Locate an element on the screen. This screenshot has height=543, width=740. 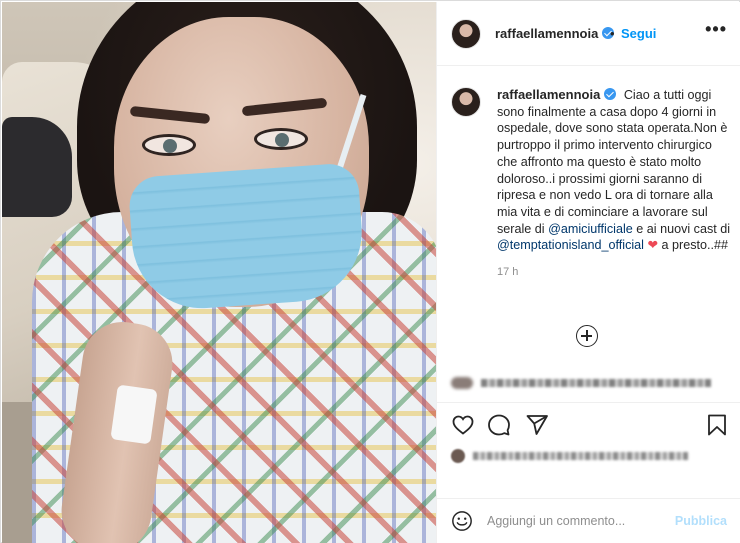
add-comment-bar: Pubblica is located at coordinates (588, 520).